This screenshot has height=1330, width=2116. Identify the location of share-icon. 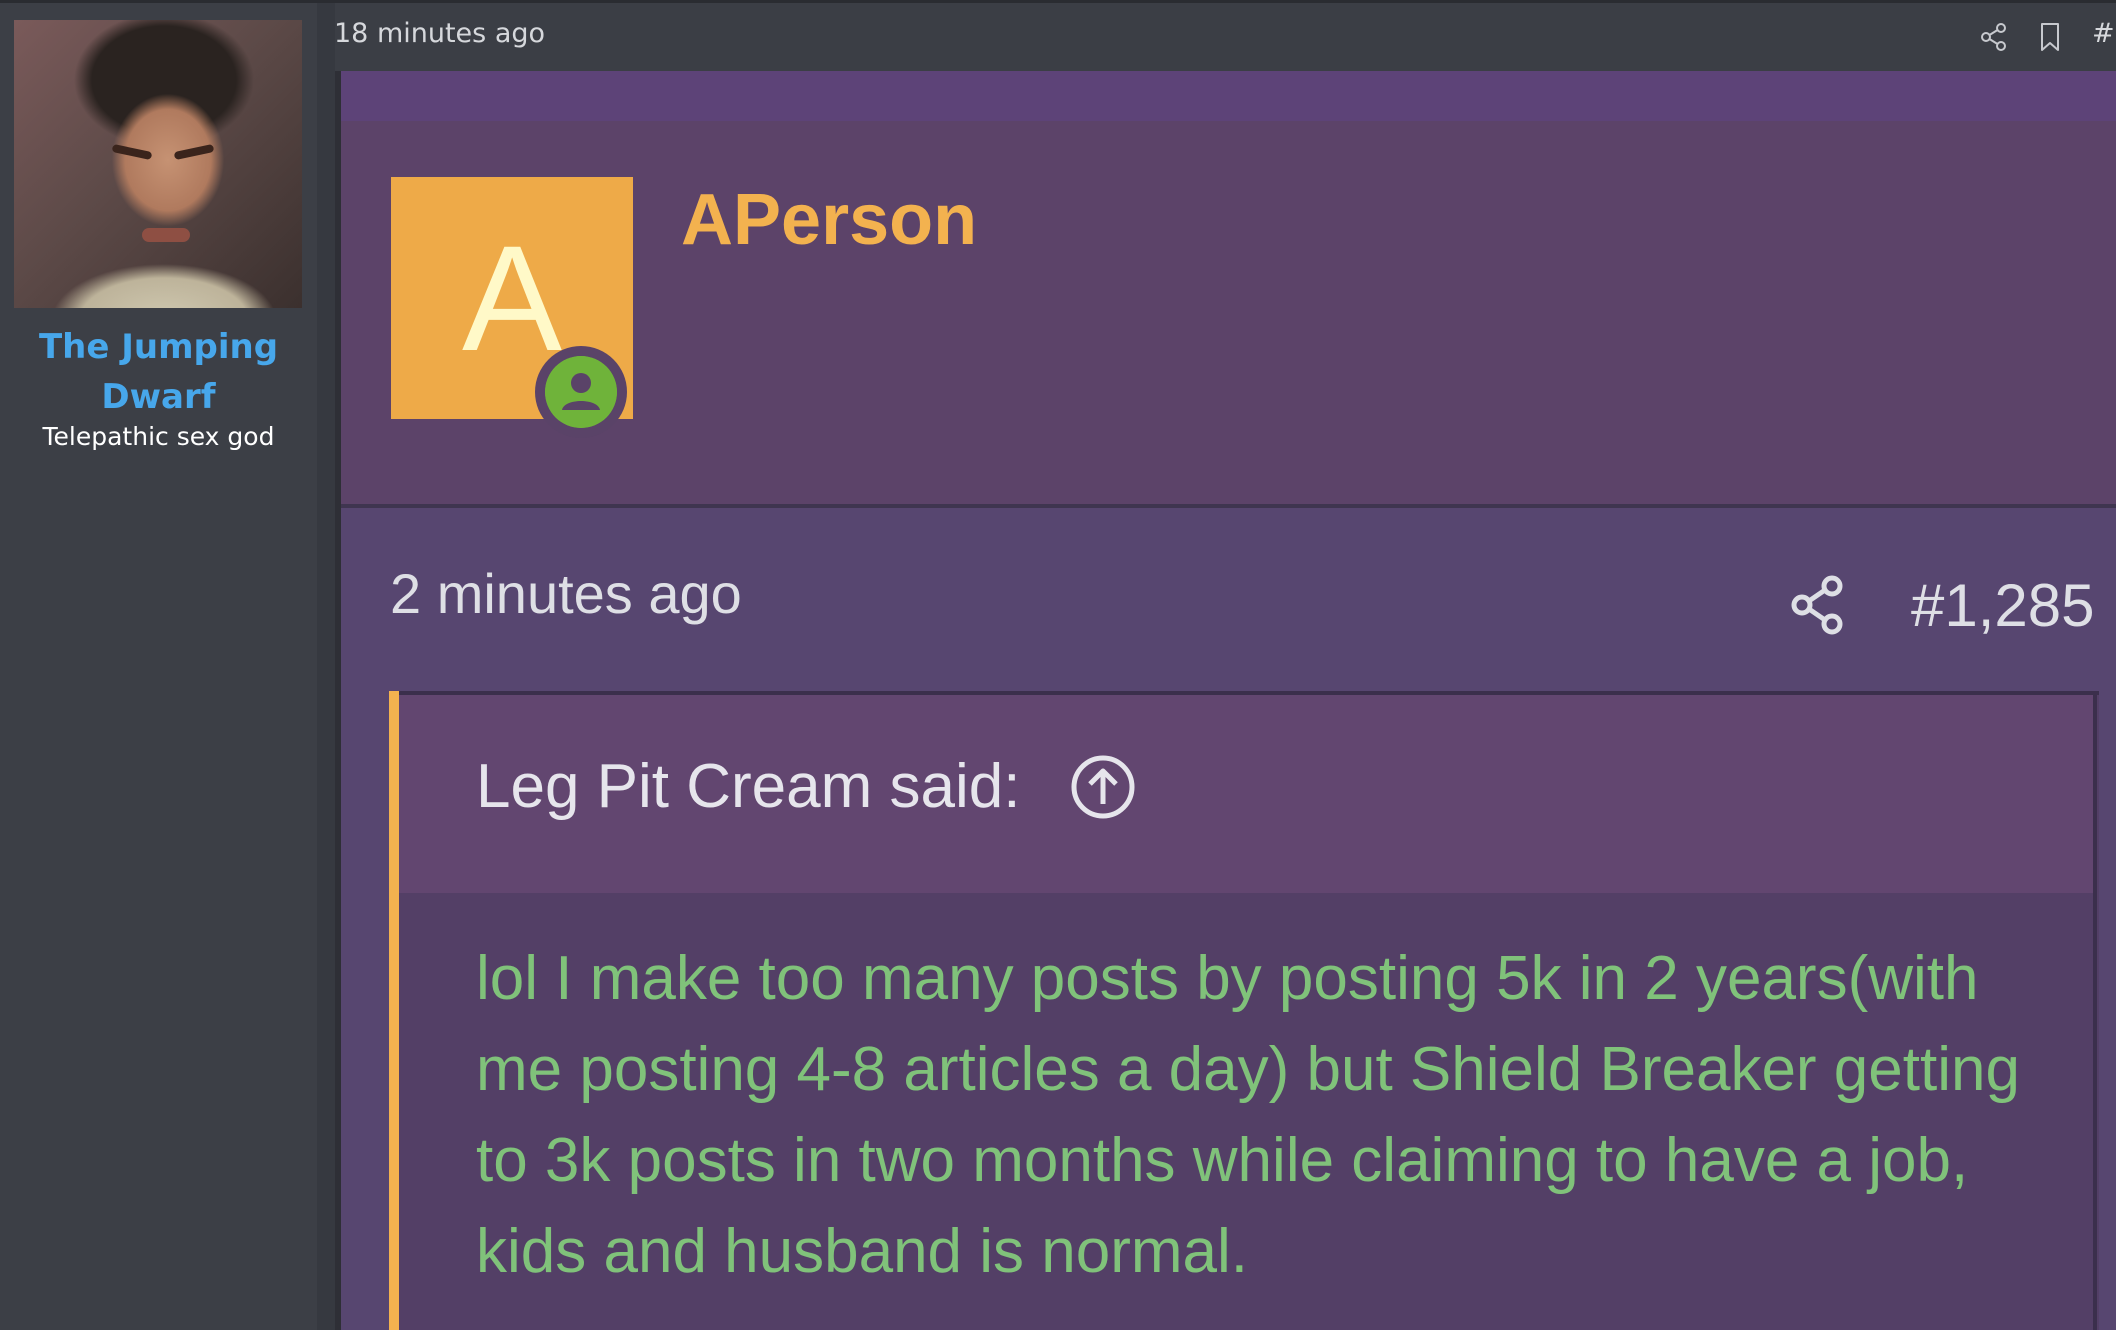
(1994, 37).